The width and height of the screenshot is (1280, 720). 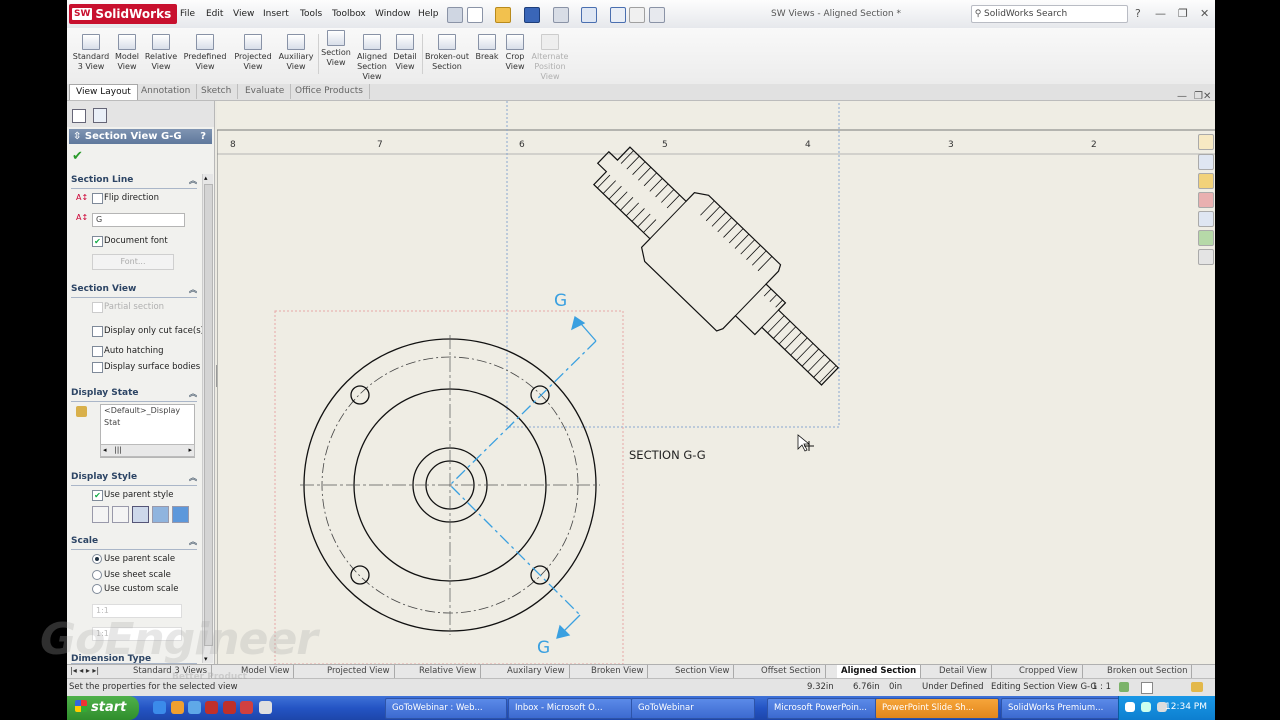 What do you see at coordinates (475, 15) in the screenshot?
I see `new-document-icon` at bounding box center [475, 15].